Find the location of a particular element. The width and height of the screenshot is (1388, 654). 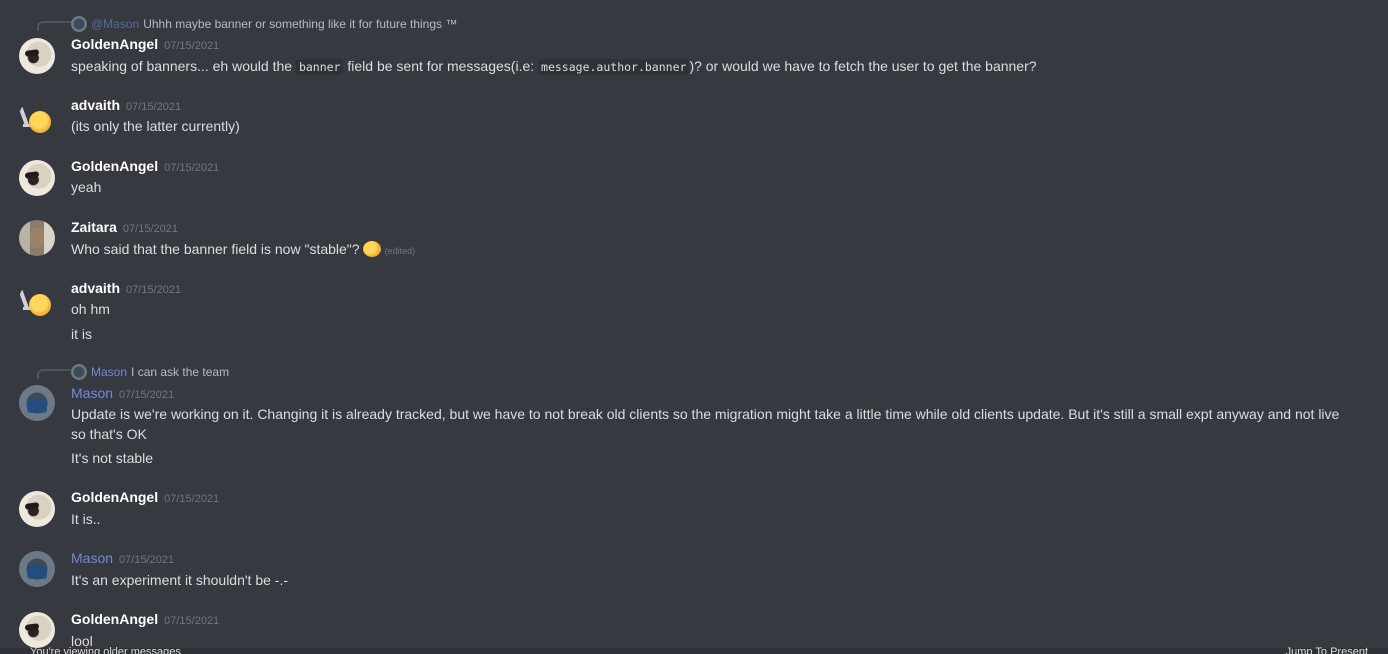

older-messages-label: You're viewing older messages is located at coordinates (105, 650).